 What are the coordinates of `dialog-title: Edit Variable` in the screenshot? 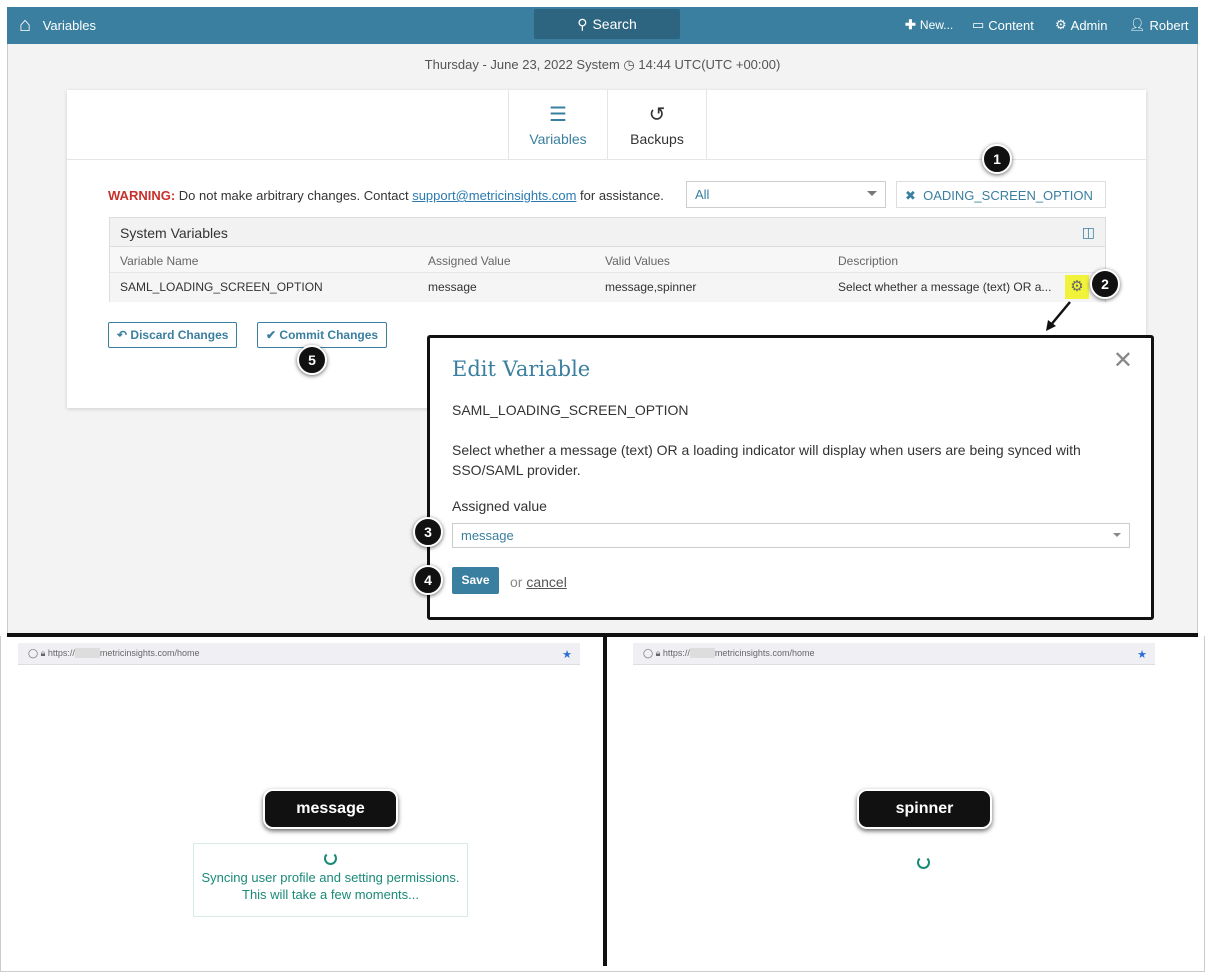 It's located at (521, 369).